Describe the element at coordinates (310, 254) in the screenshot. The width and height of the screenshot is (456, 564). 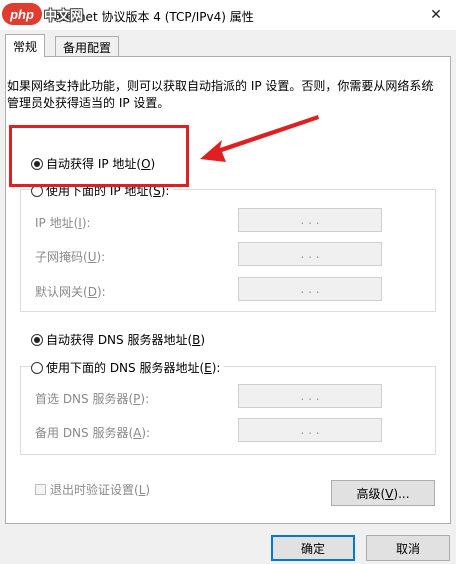
I see `subnet-mask-input: . . .` at that location.